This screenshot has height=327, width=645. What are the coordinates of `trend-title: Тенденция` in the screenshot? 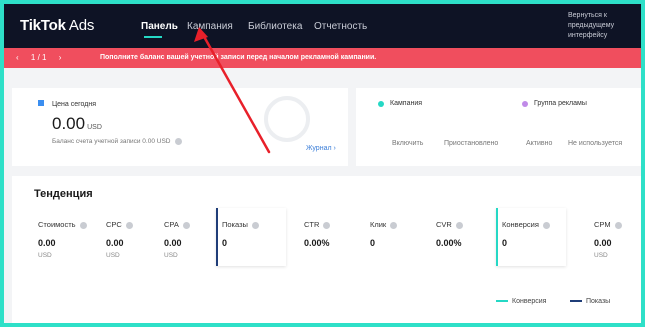 It's located at (63, 194).